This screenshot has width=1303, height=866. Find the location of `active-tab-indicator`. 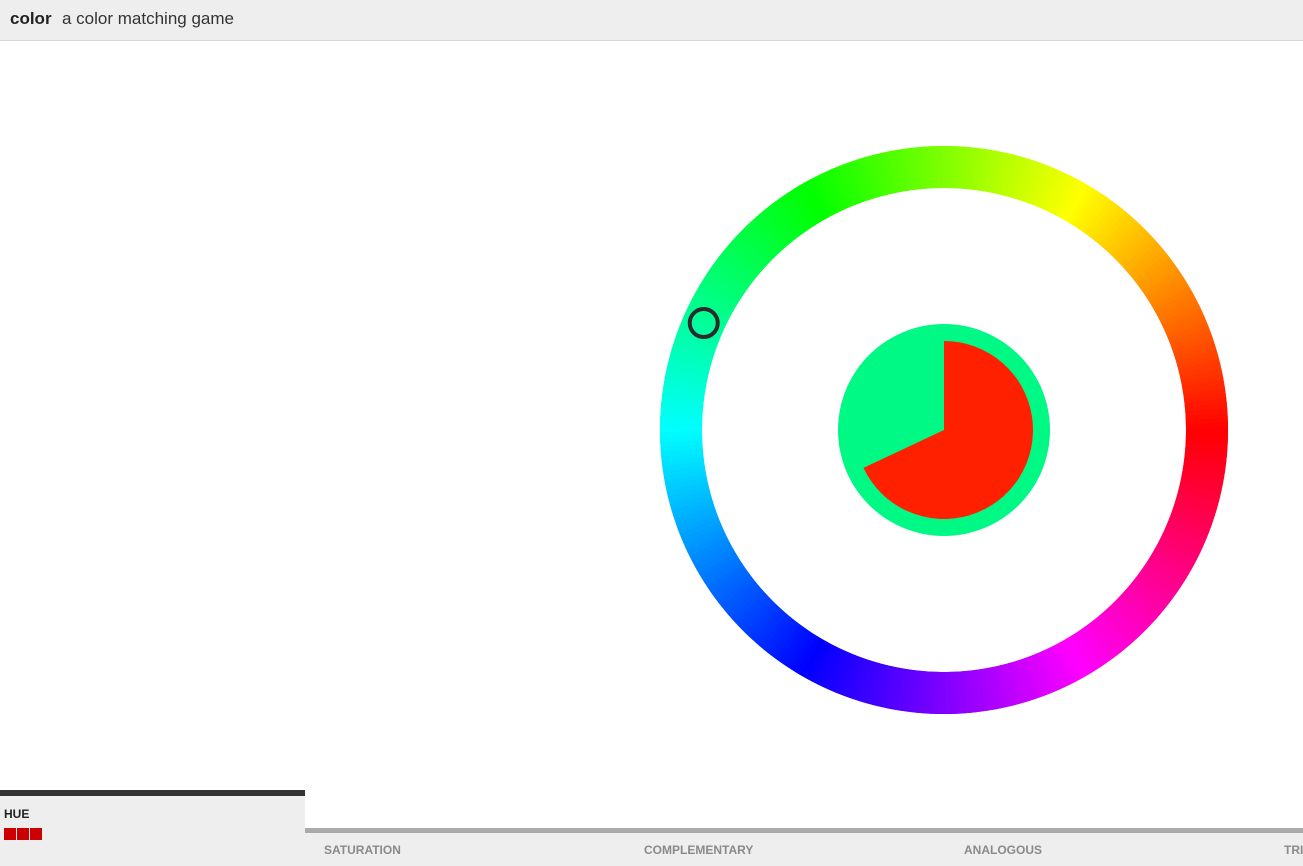

active-tab-indicator is located at coordinates (152, 793).